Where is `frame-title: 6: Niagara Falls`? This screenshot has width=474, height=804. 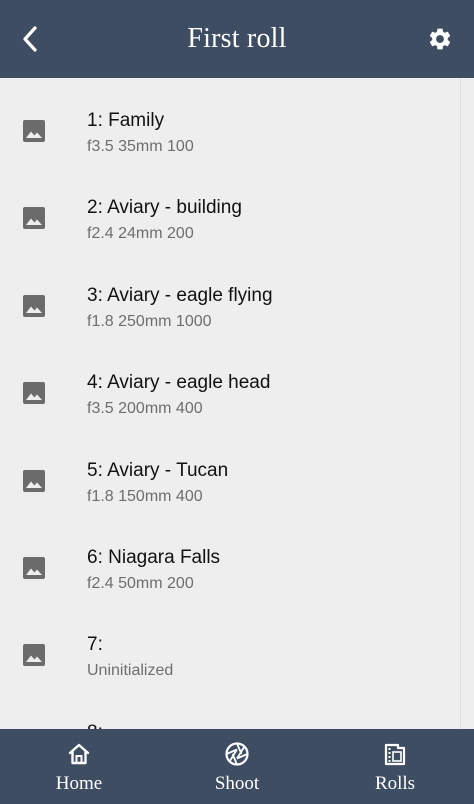 frame-title: 6: Niagara Falls is located at coordinates (154, 557).